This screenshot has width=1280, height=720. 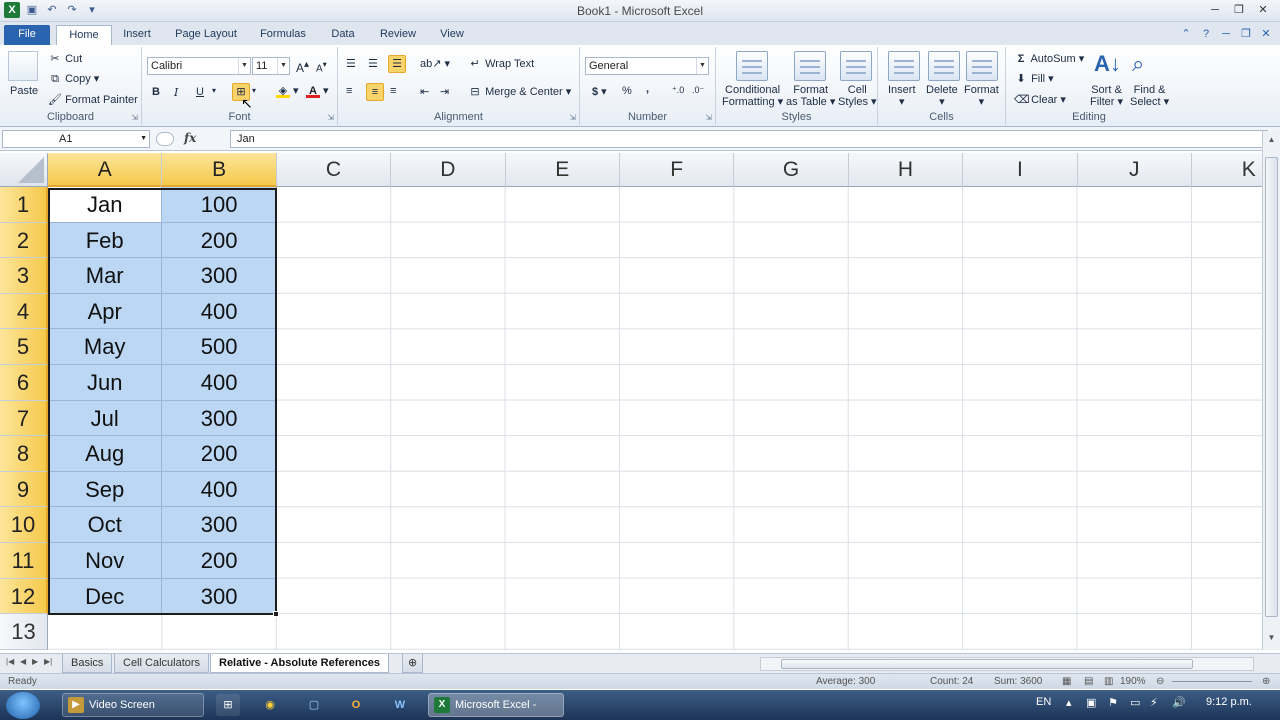 I want to click on row-header-2: 2, so click(x=24, y=240).